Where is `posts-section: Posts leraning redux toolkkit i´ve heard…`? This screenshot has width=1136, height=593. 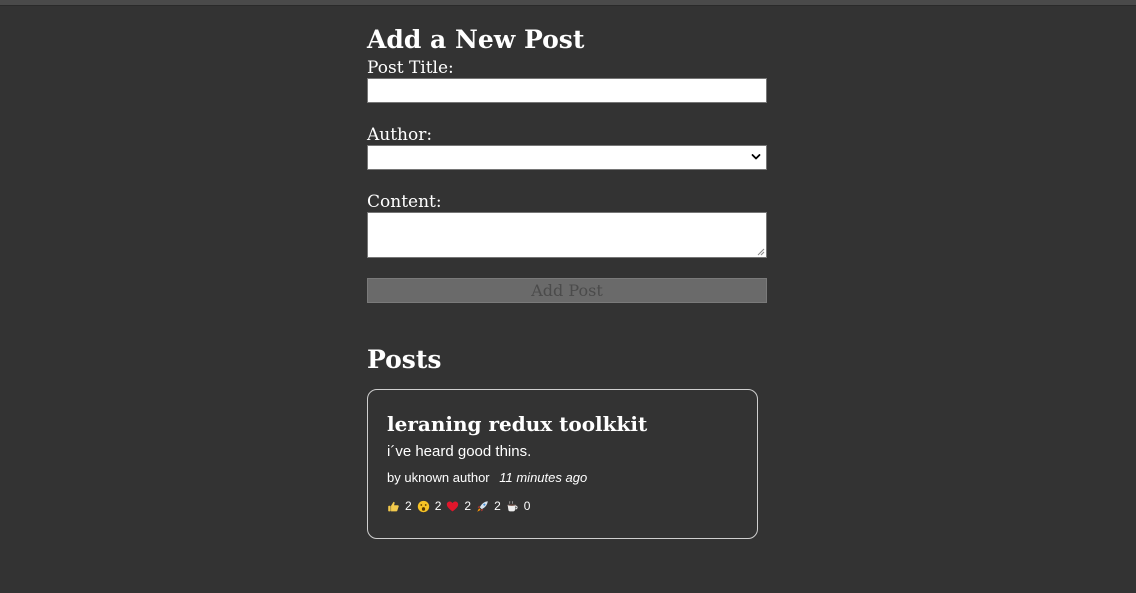 posts-section: Posts leraning redux toolkkit i´ve heard… is located at coordinates (567, 440).